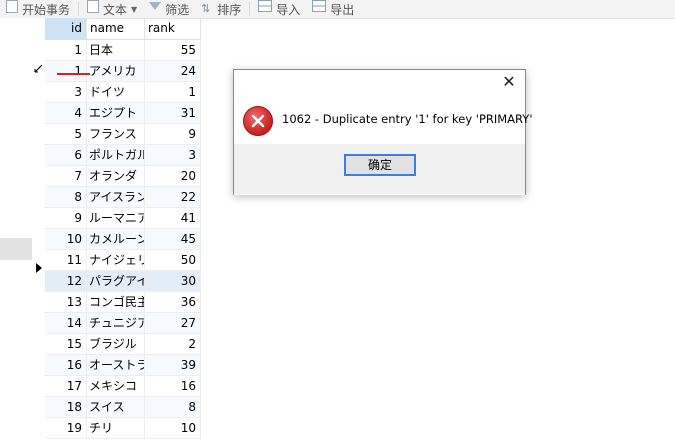 Image resolution: width=675 pixels, height=439 pixels. What do you see at coordinates (173, 407) in the screenshot?
I see `cell-rank: 8` at bounding box center [173, 407].